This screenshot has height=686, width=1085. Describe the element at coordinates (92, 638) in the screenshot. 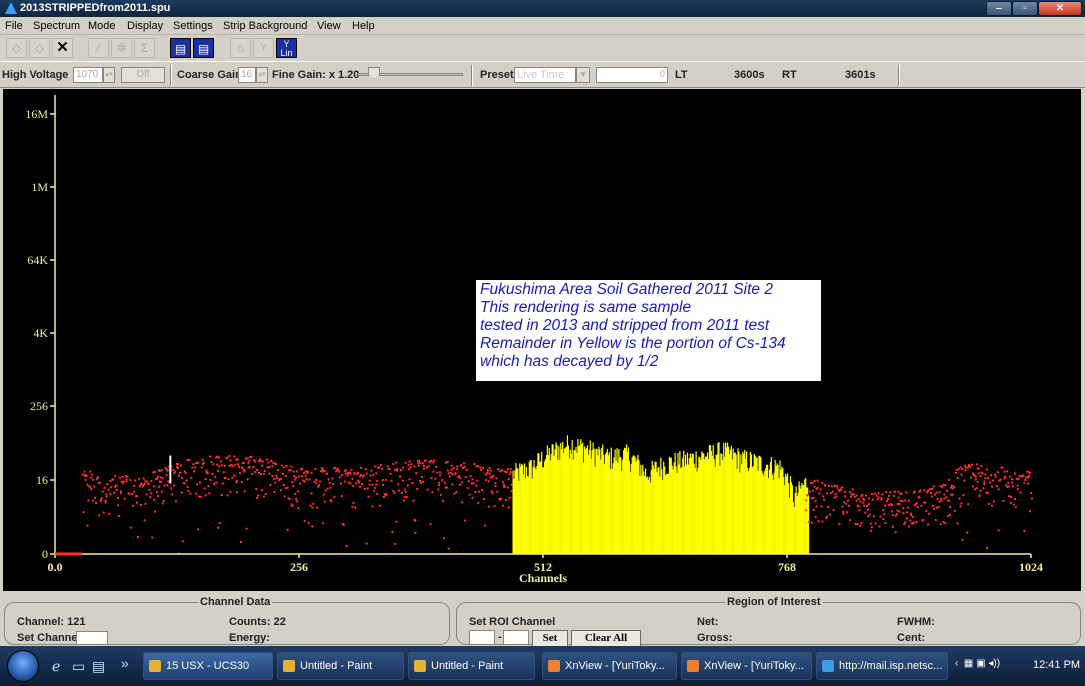

I see `set-channel-input` at that location.